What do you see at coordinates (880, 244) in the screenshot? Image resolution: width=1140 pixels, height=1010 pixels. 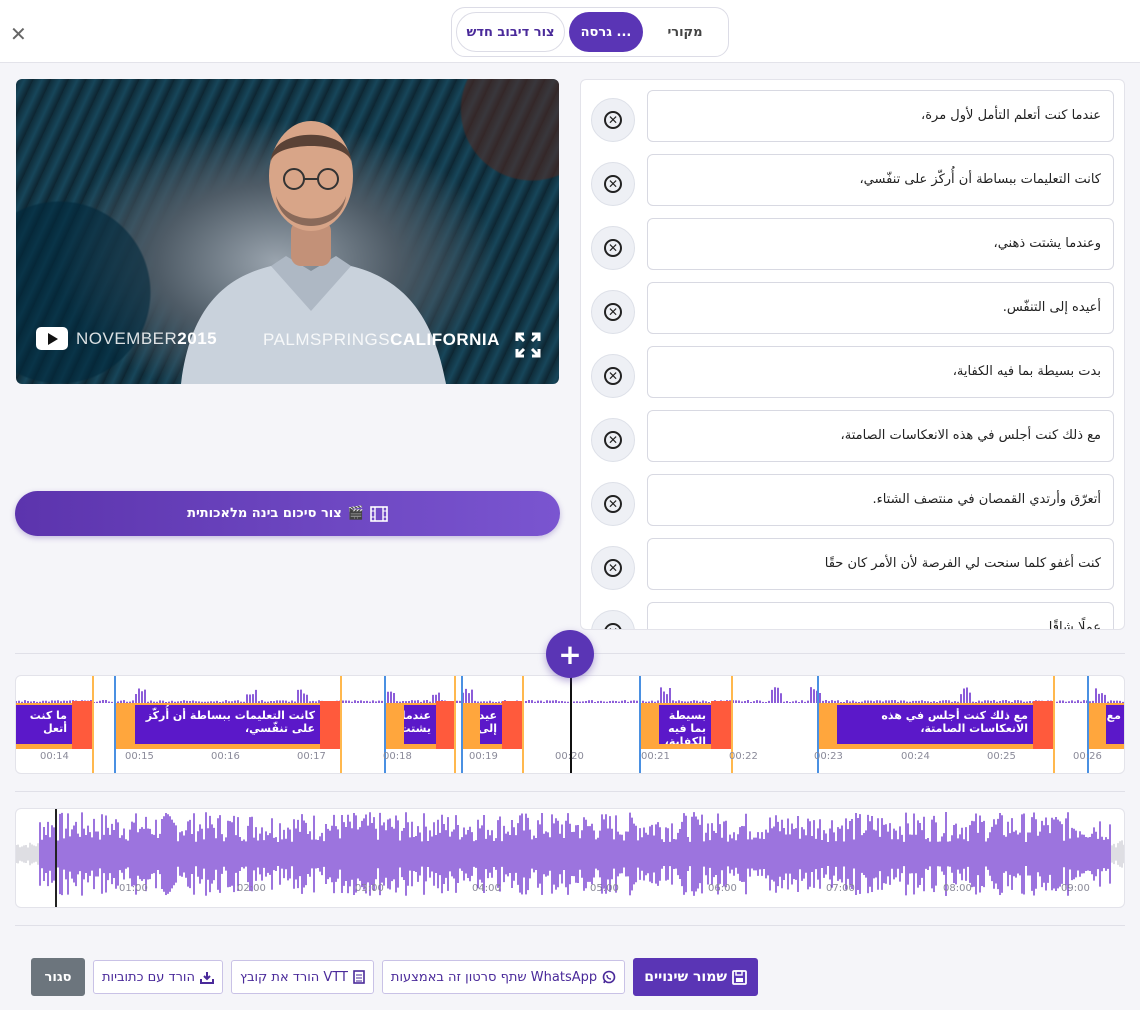 I see `subtitle-input: وعندما يشتت ذهني،` at bounding box center [880, 244].